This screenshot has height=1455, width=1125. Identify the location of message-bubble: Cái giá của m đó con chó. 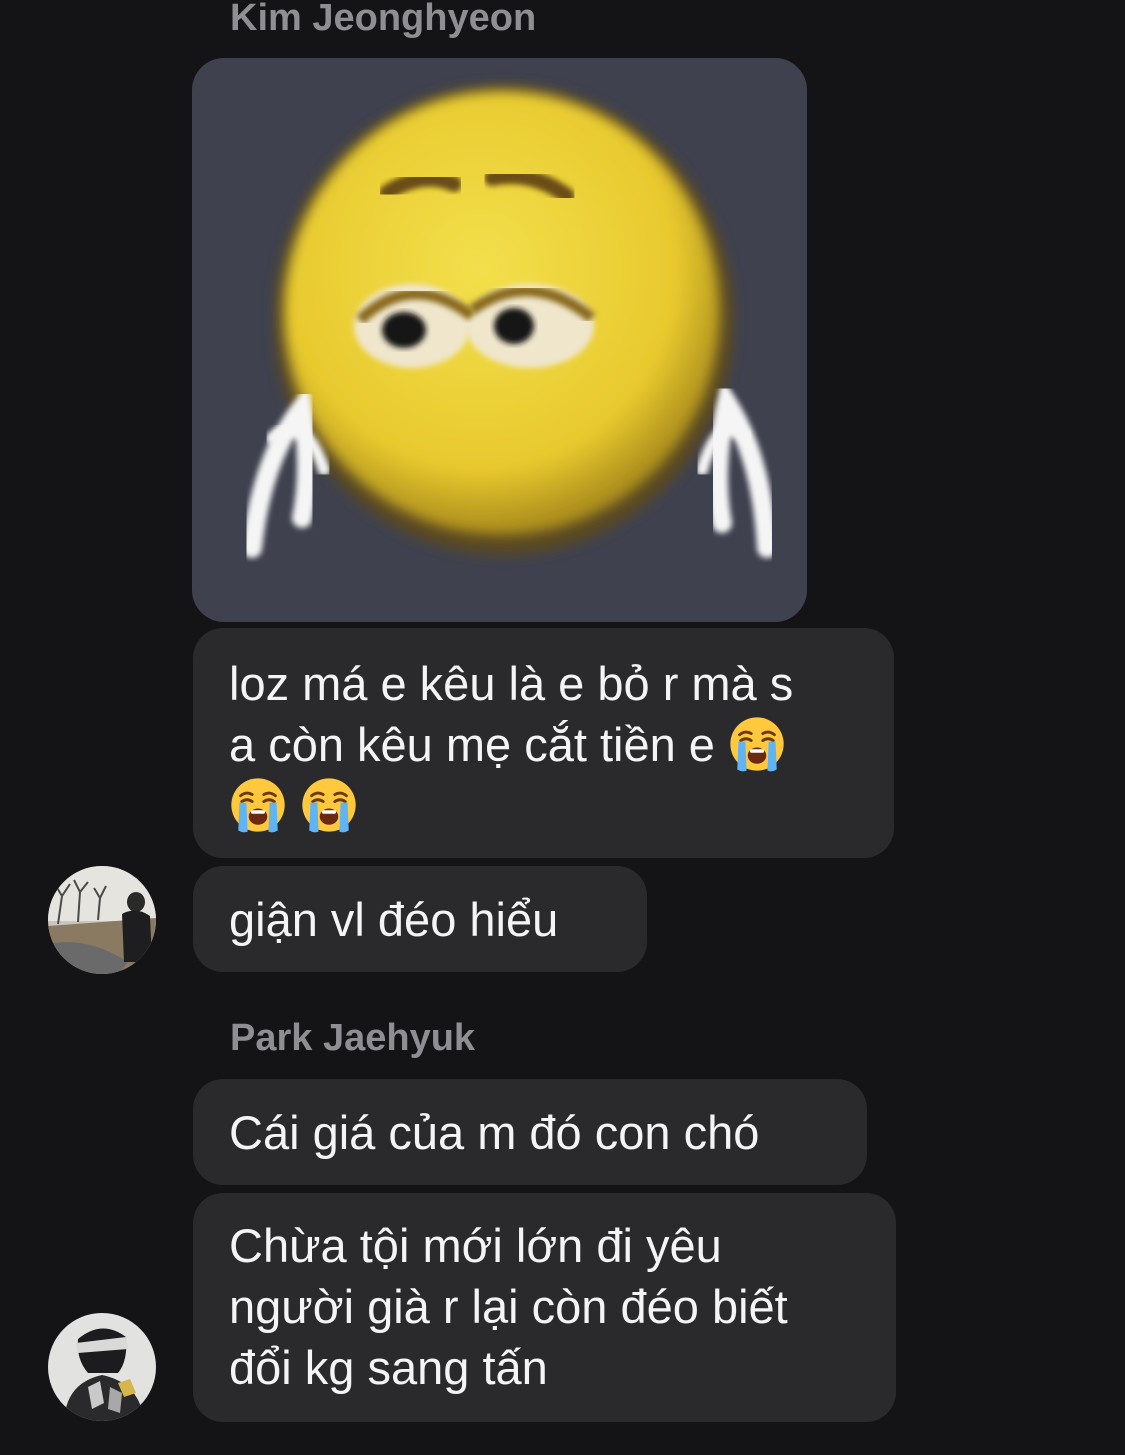
(530, 1132).